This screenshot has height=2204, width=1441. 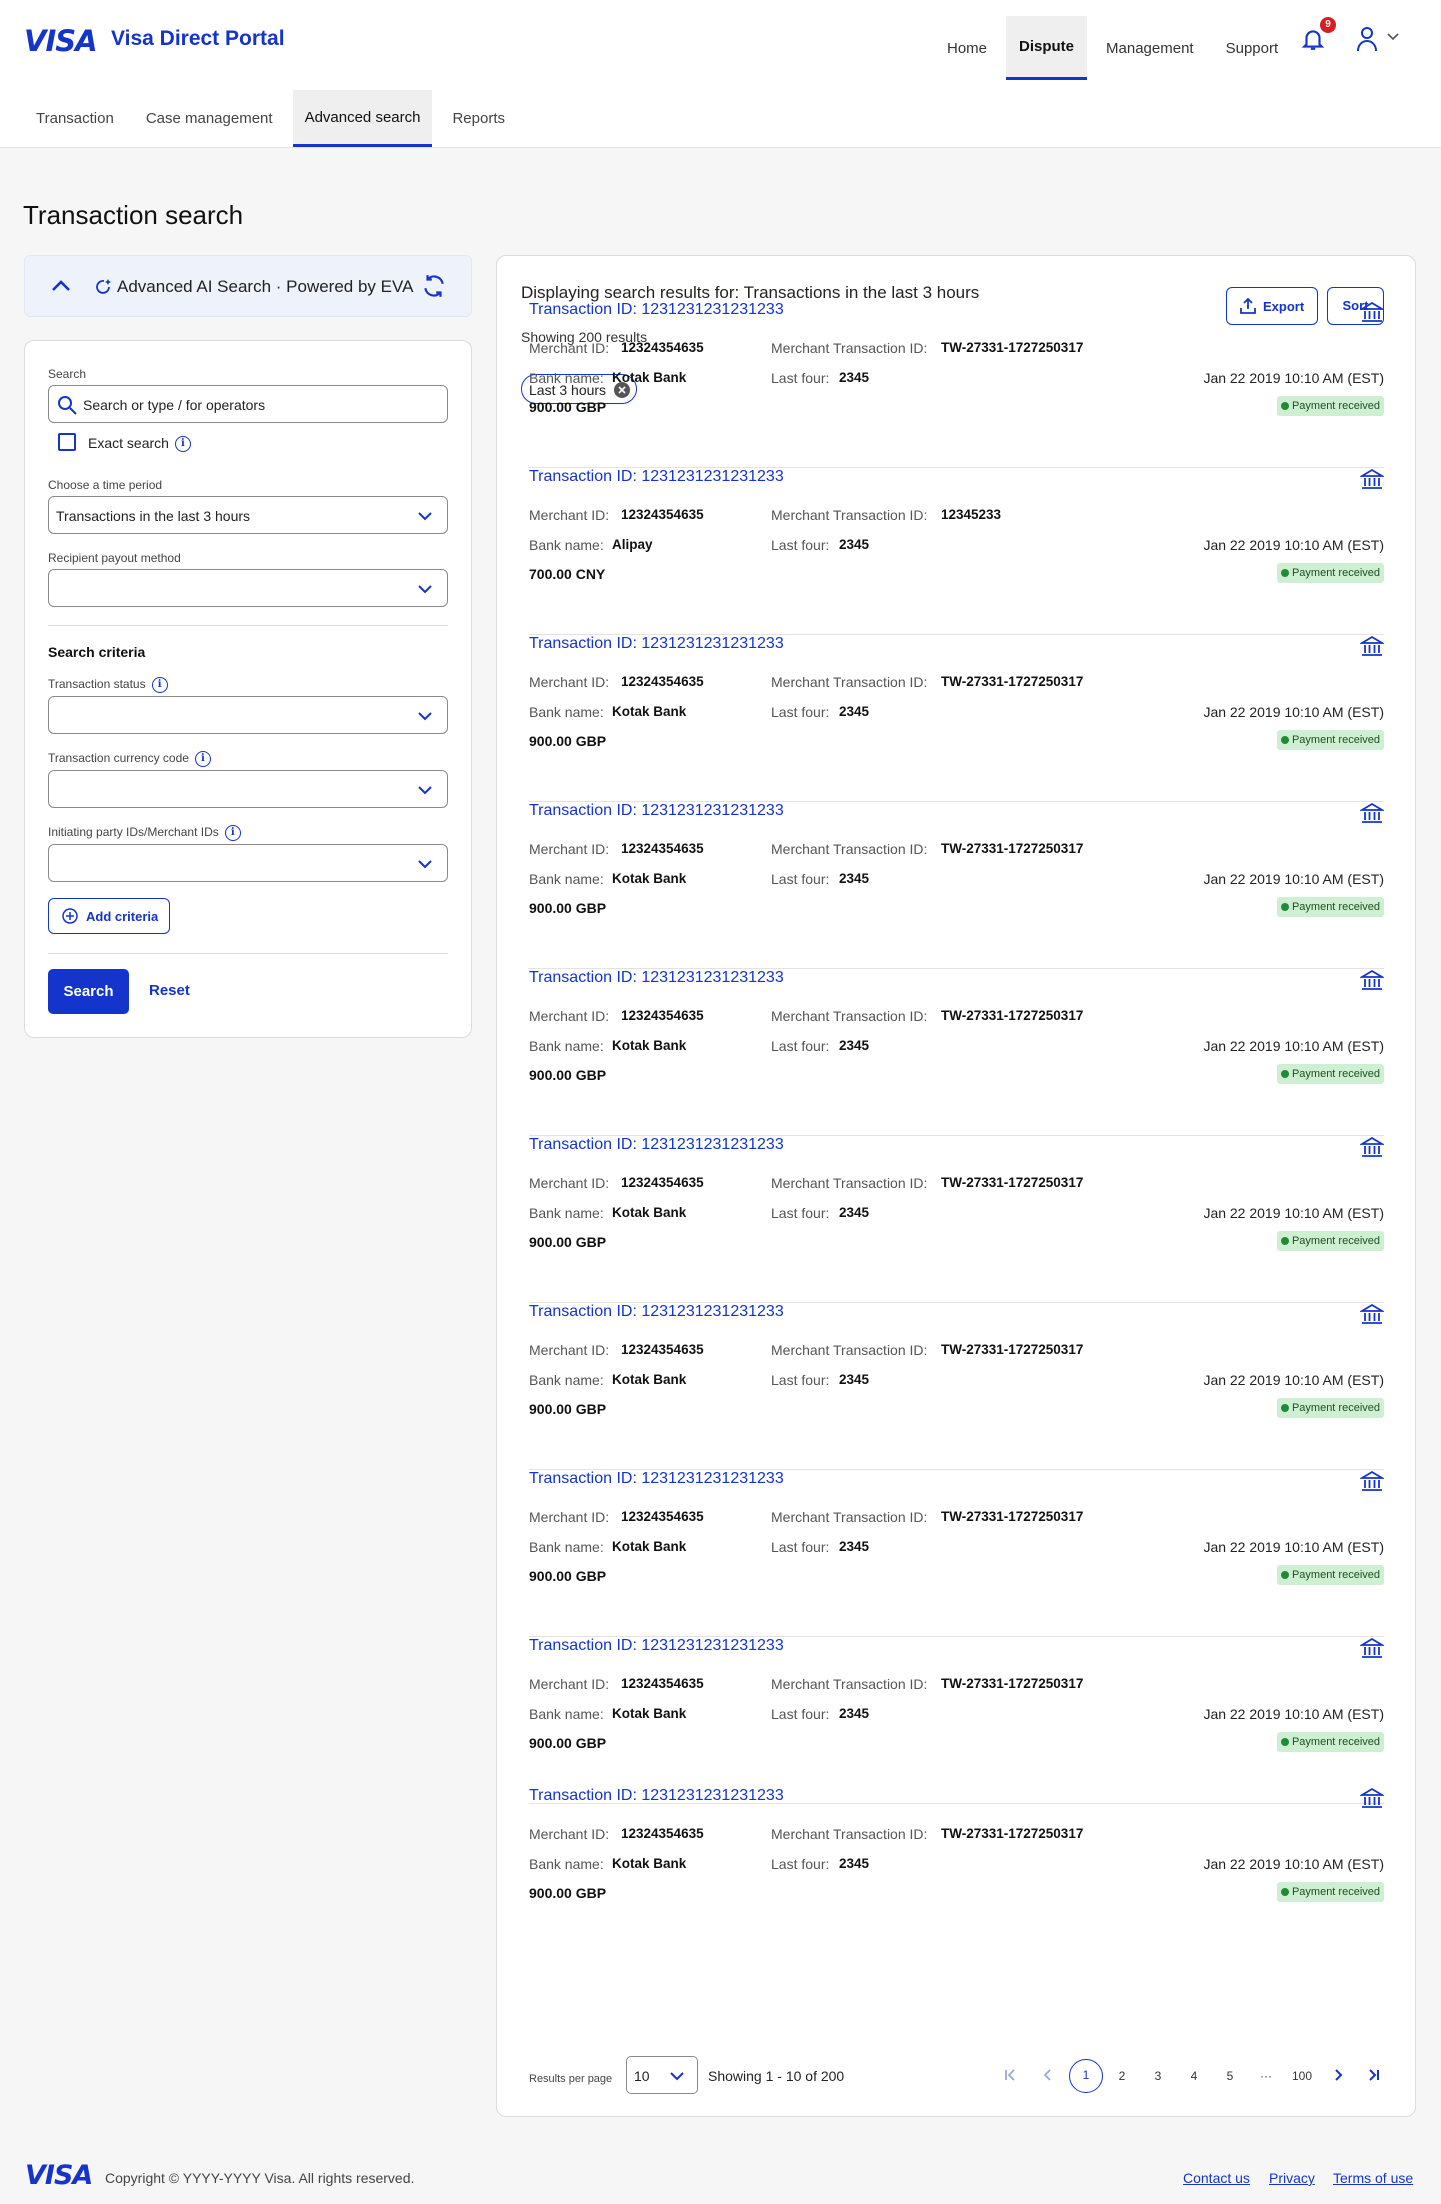 I want to click on chevron-up-icon, so click(x=61, y=285).